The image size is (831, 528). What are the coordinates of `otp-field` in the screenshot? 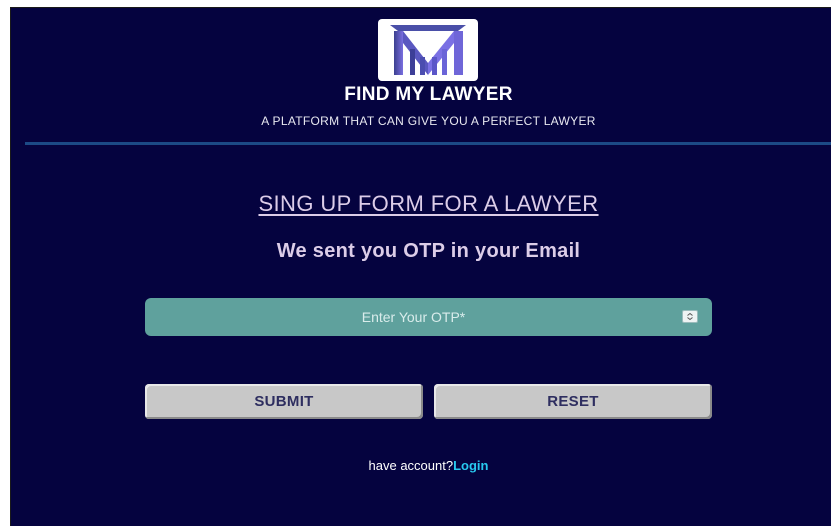 It's located at (428, 317).